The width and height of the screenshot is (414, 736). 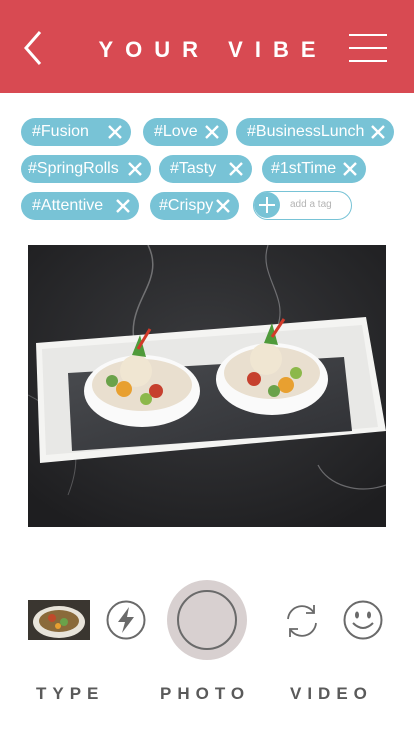 I want to click on gallery-thumbnail-image, so click(x=59, y=620).